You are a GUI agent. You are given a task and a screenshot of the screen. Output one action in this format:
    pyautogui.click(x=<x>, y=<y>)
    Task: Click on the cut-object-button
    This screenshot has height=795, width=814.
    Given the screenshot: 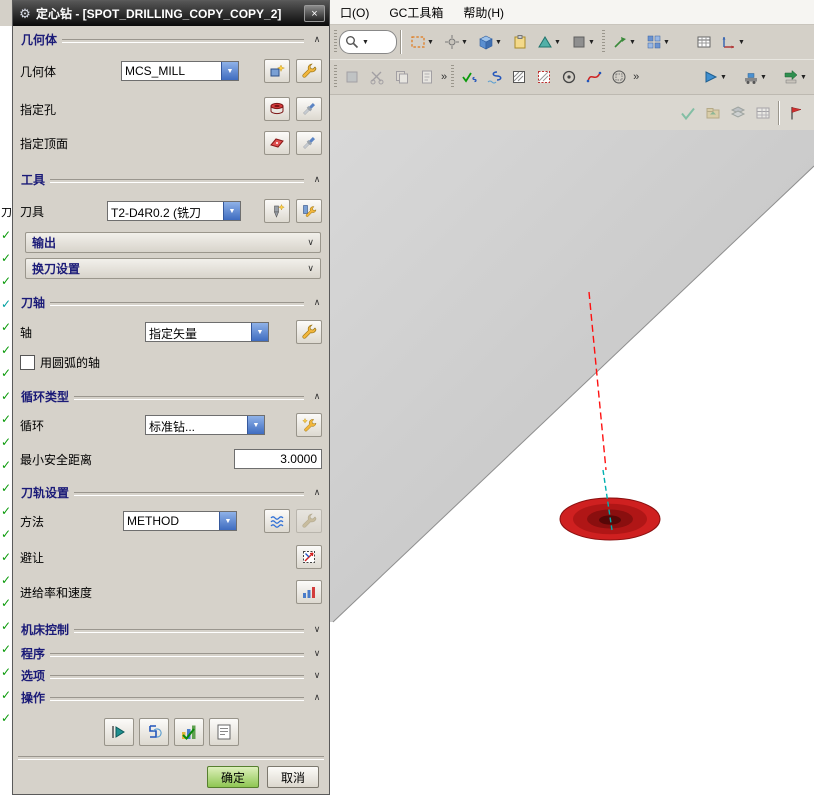 What is the action you would take?
    pyautogui.click(x=376, y=77)
    